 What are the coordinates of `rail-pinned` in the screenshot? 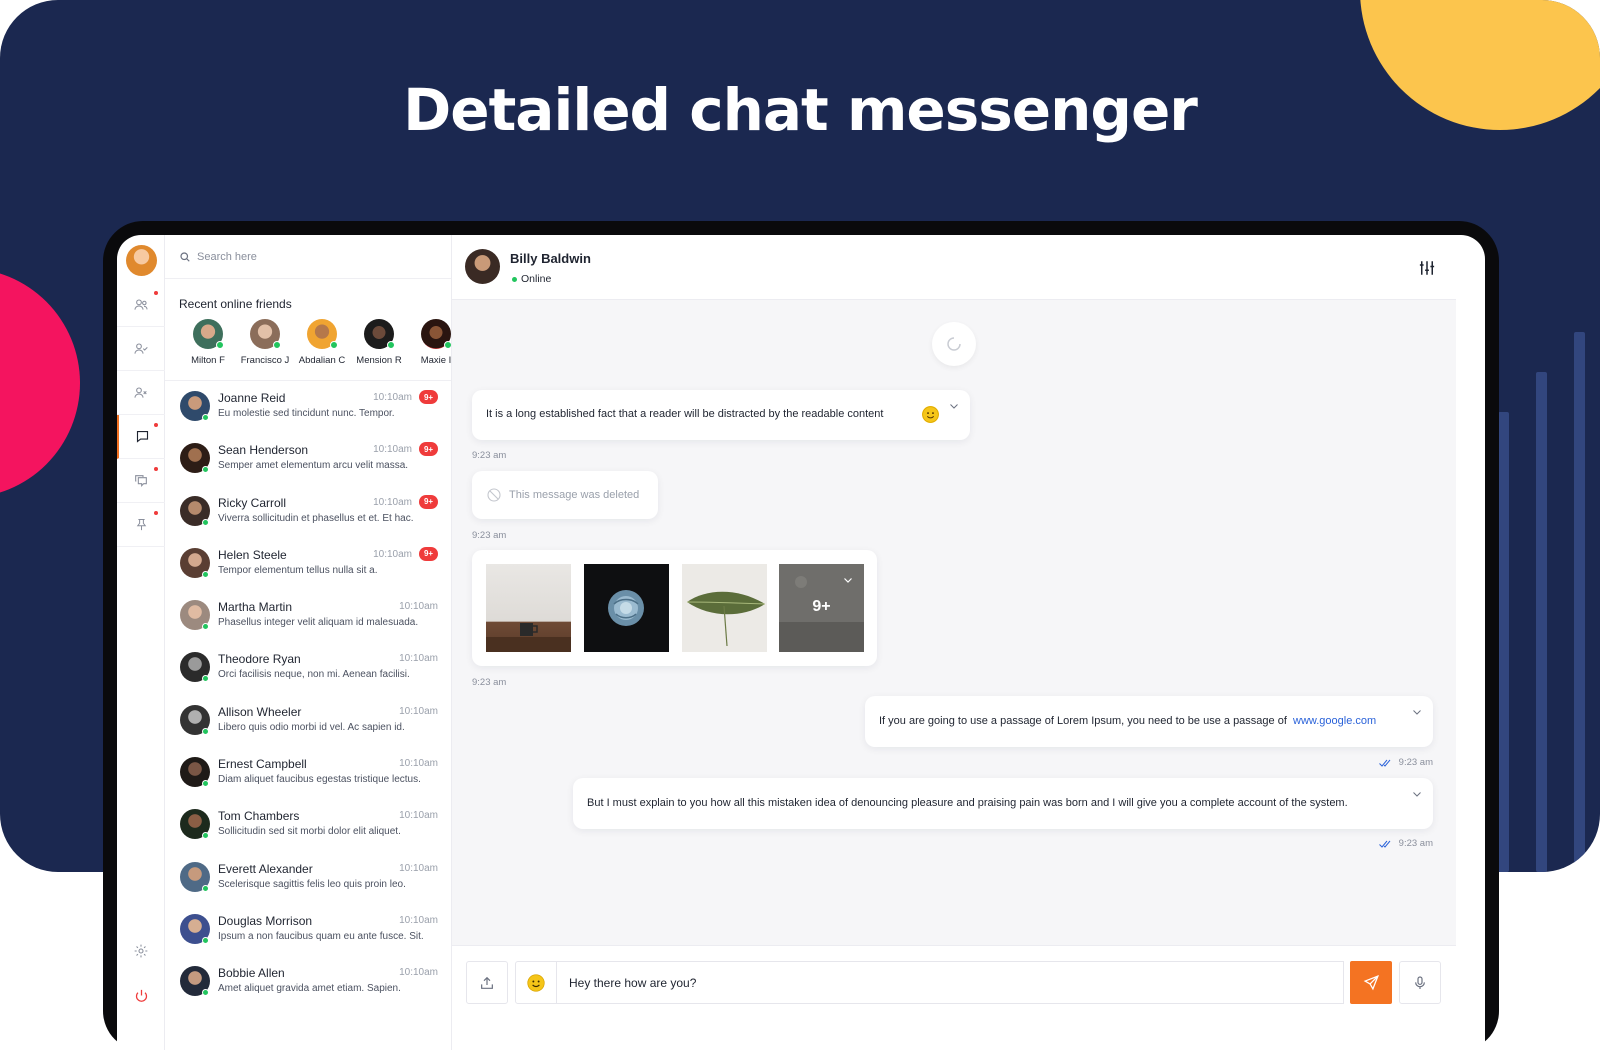 It's located at (141, 525).